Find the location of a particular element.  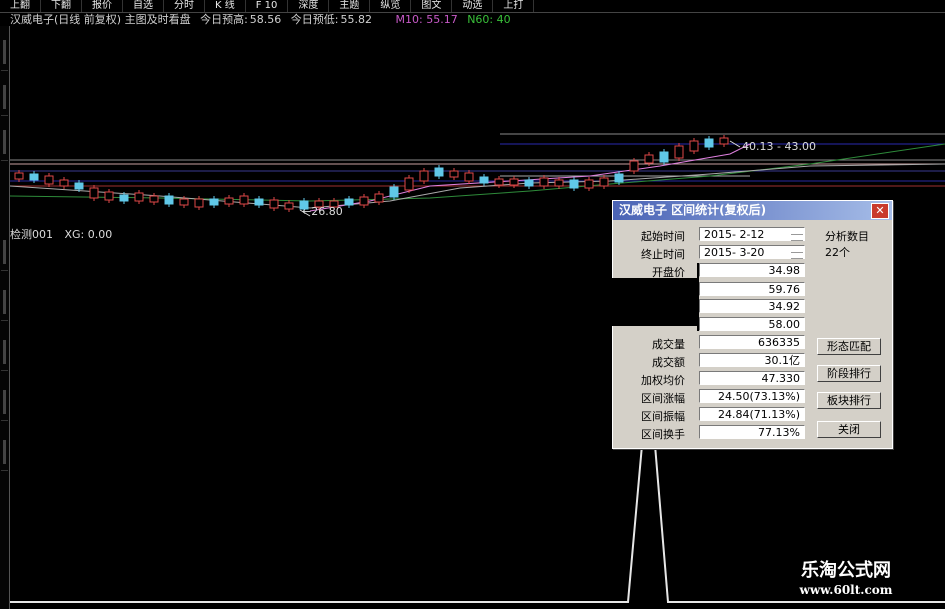

end-time-label: 终止时间 is located at coordinates (663, 254).